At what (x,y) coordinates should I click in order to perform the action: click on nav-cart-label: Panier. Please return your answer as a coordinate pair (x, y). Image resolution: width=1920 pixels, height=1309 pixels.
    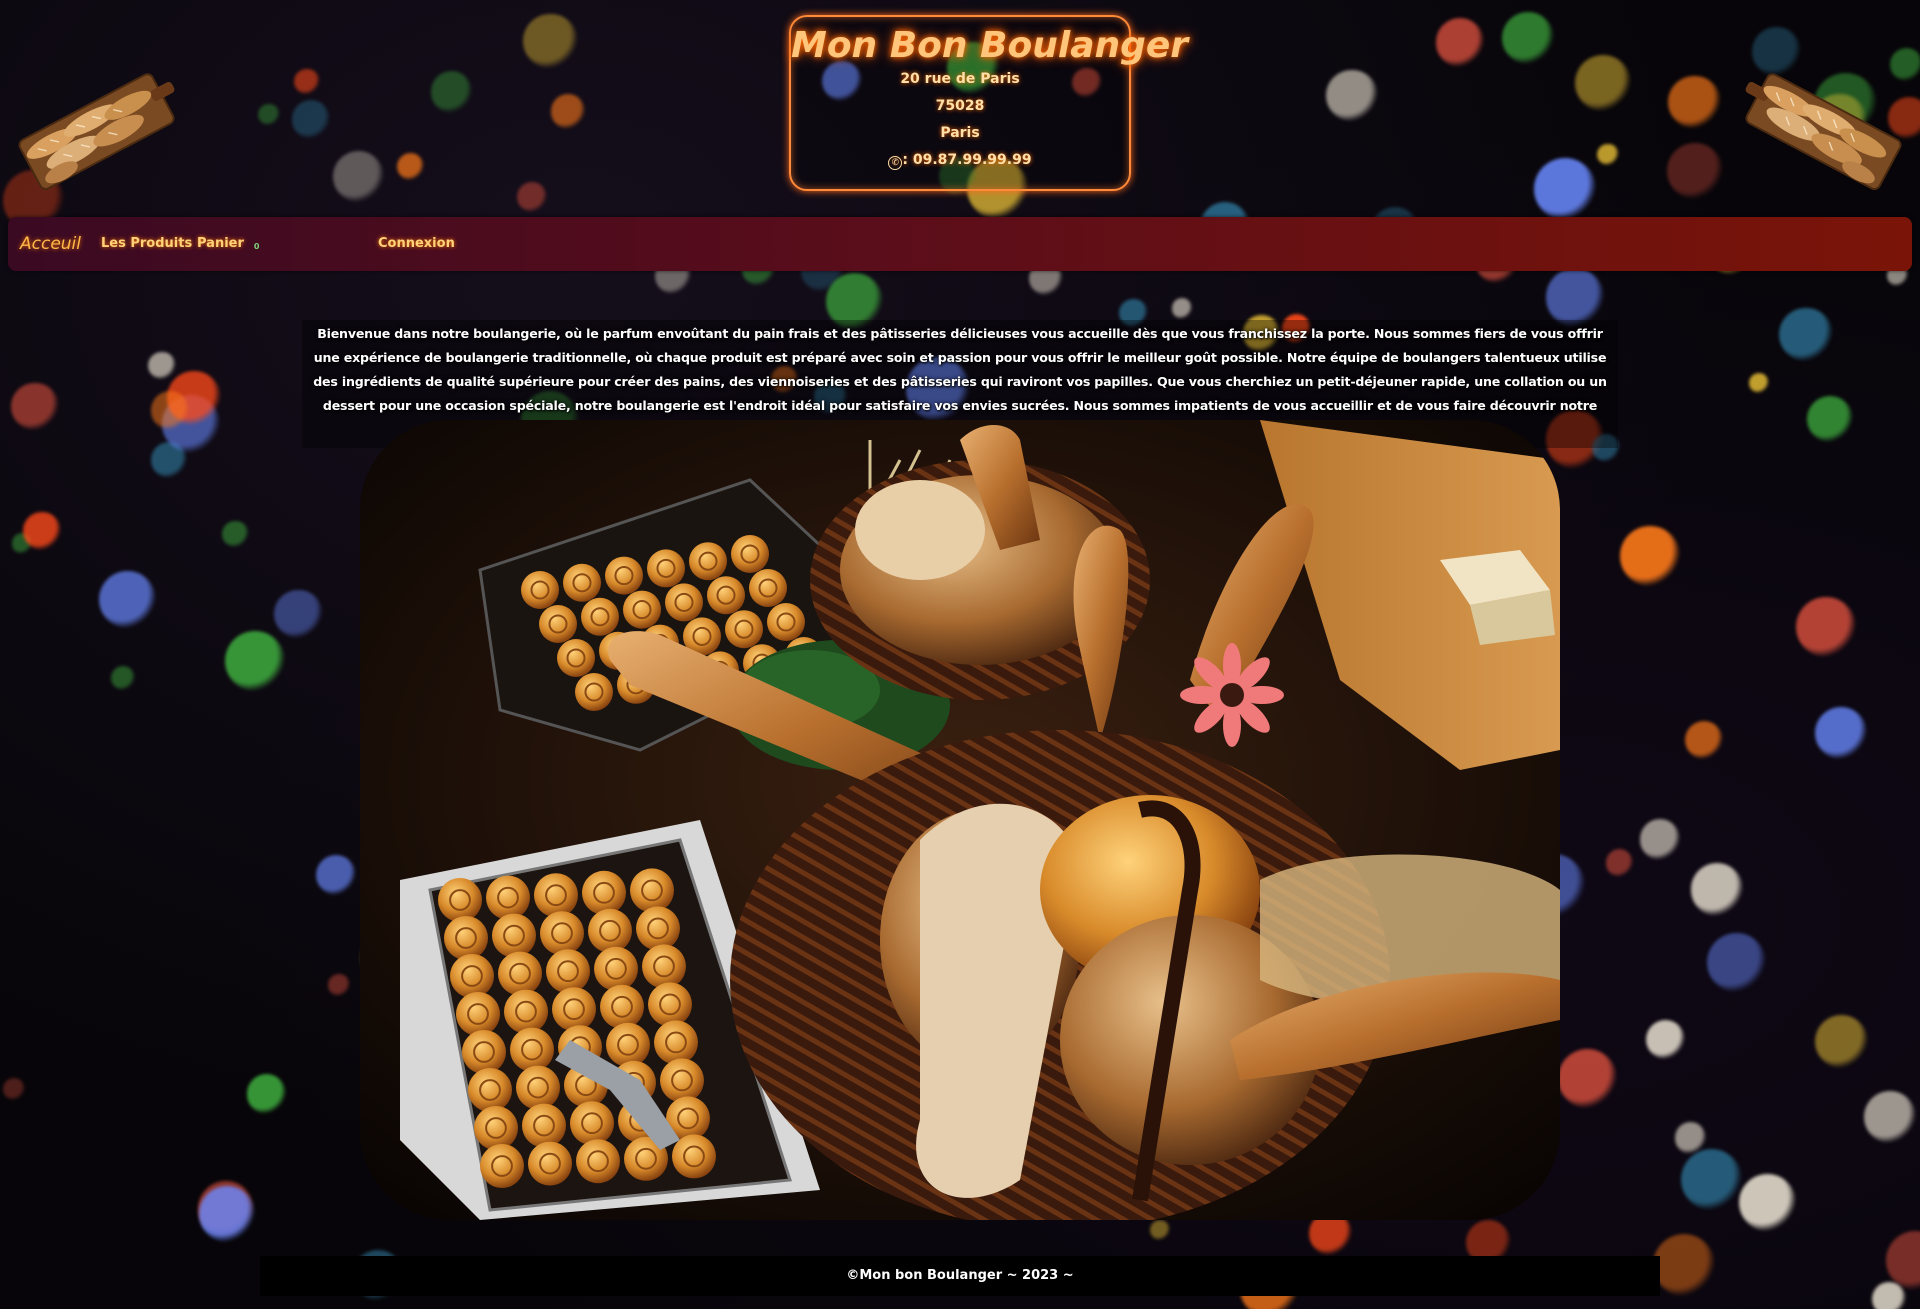
    Looking at the image, I should click on (220, 243).